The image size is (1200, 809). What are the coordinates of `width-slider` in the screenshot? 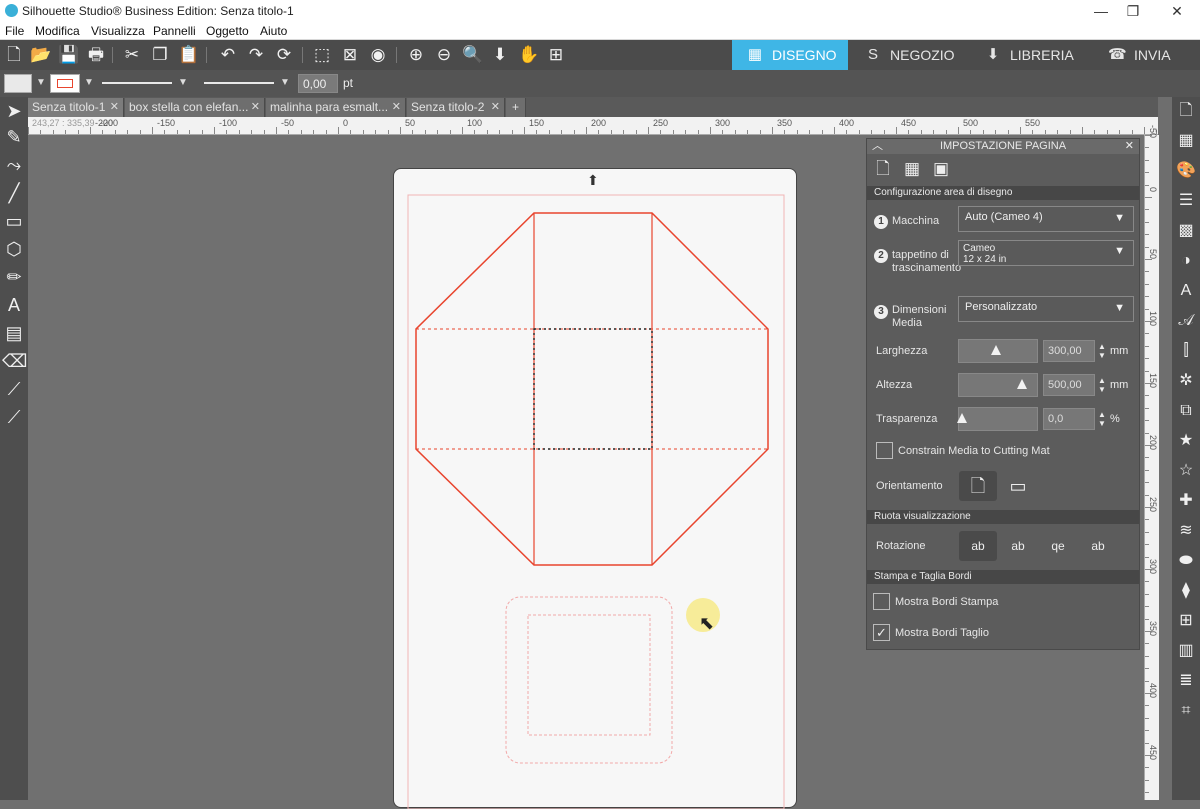 It's located at (998, 351).